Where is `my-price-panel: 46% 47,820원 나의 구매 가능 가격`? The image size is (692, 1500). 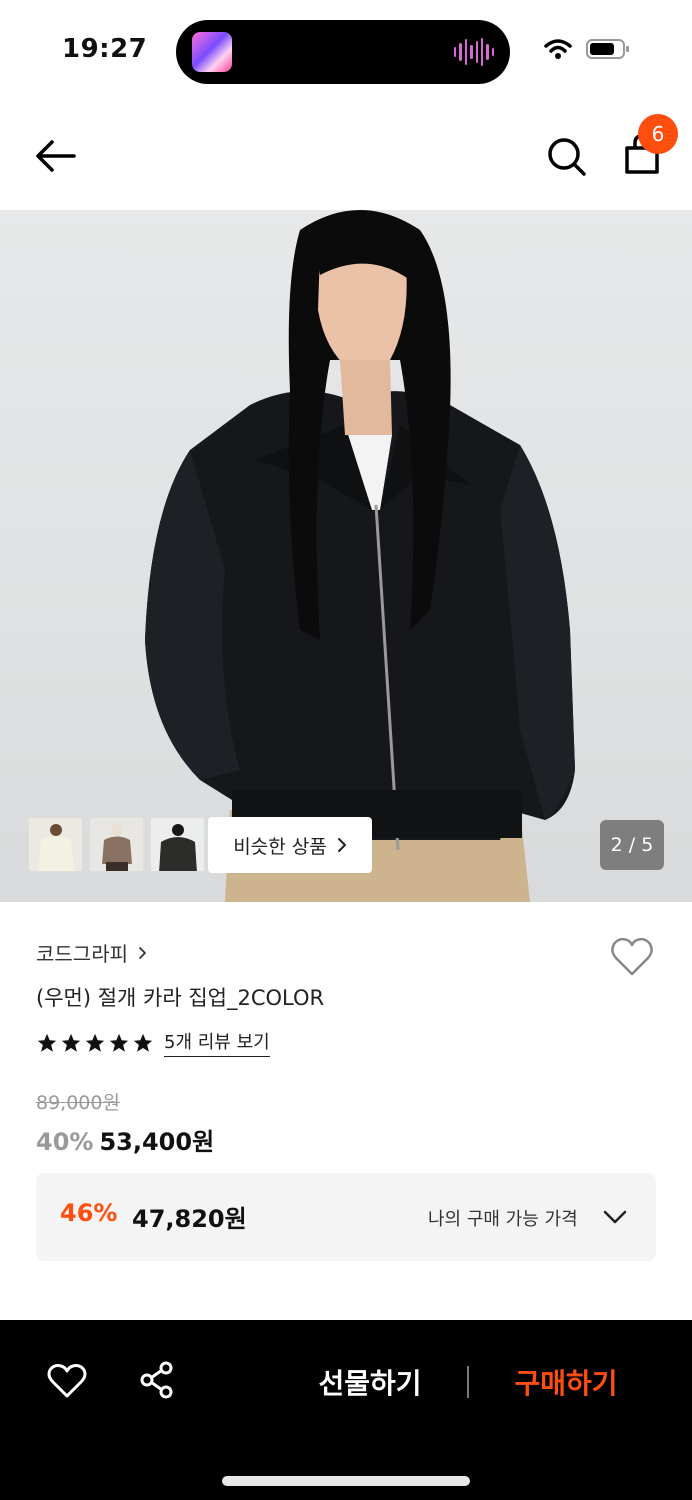 my-price-panel: 46% 47,820원 나의 구매 가능 가격 is located at coordinates (346, 1217).